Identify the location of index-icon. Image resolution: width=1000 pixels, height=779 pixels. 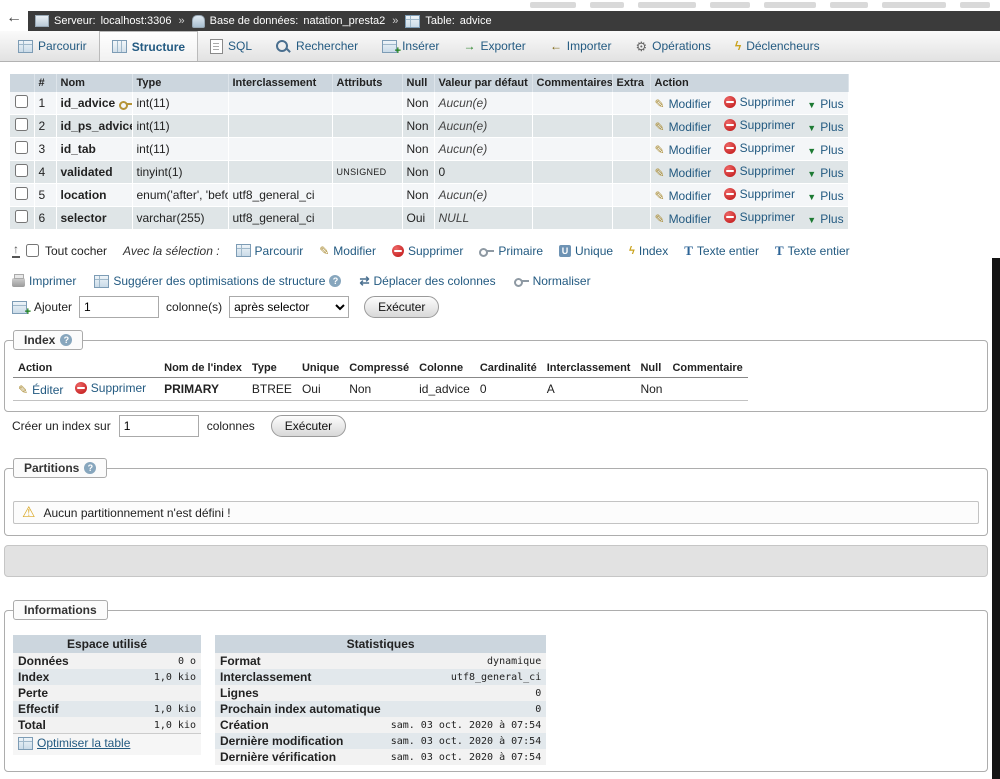
(632, 250).